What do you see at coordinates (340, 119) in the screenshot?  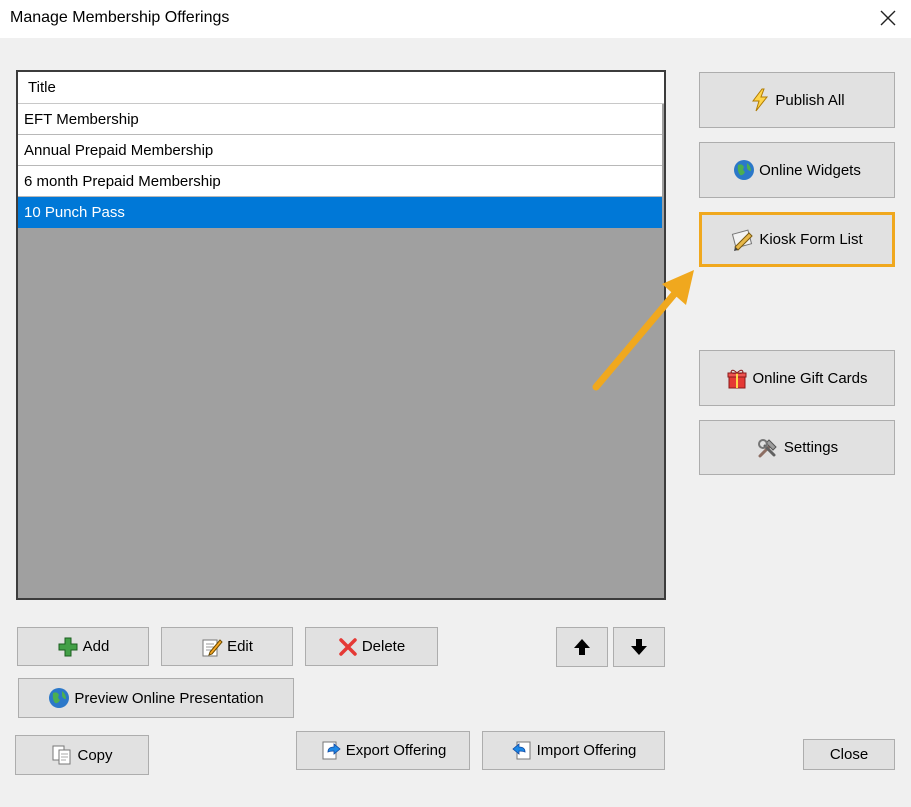 I see `table-row: EFT Membership` at bounding box center [340, 119].